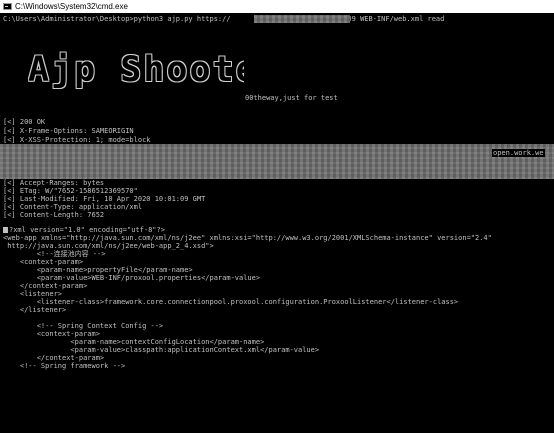 This screenshot has height=433, width=554. I want to click on xml-line: ?xml version="1.0" encoding="utf-8"?>, so click(84, 230).